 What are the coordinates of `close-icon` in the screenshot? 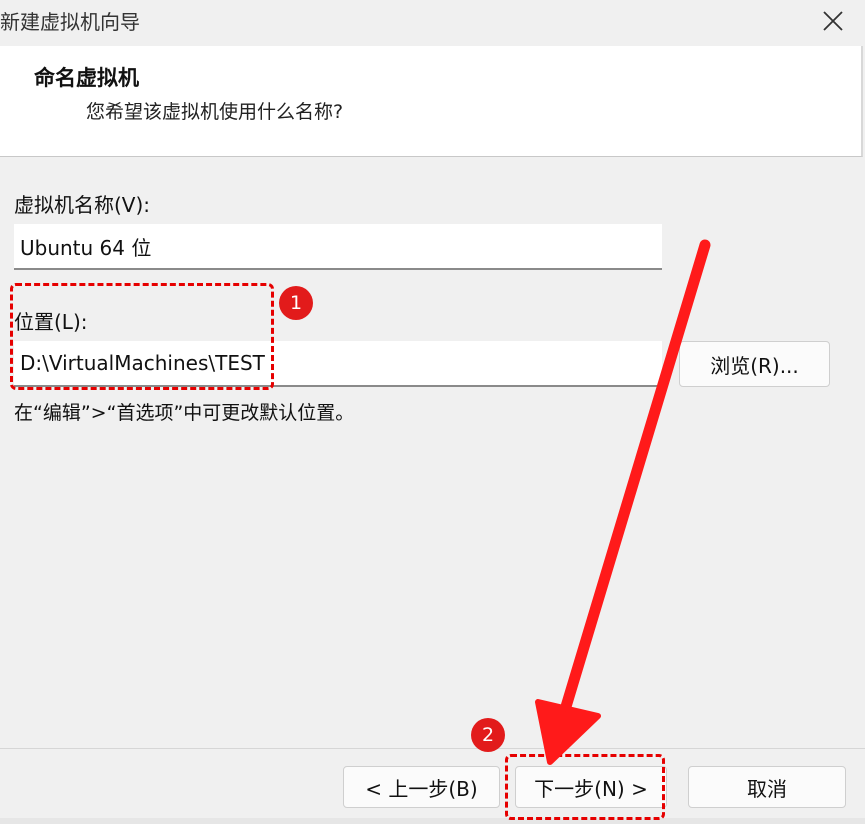 It's located at (833, 21).